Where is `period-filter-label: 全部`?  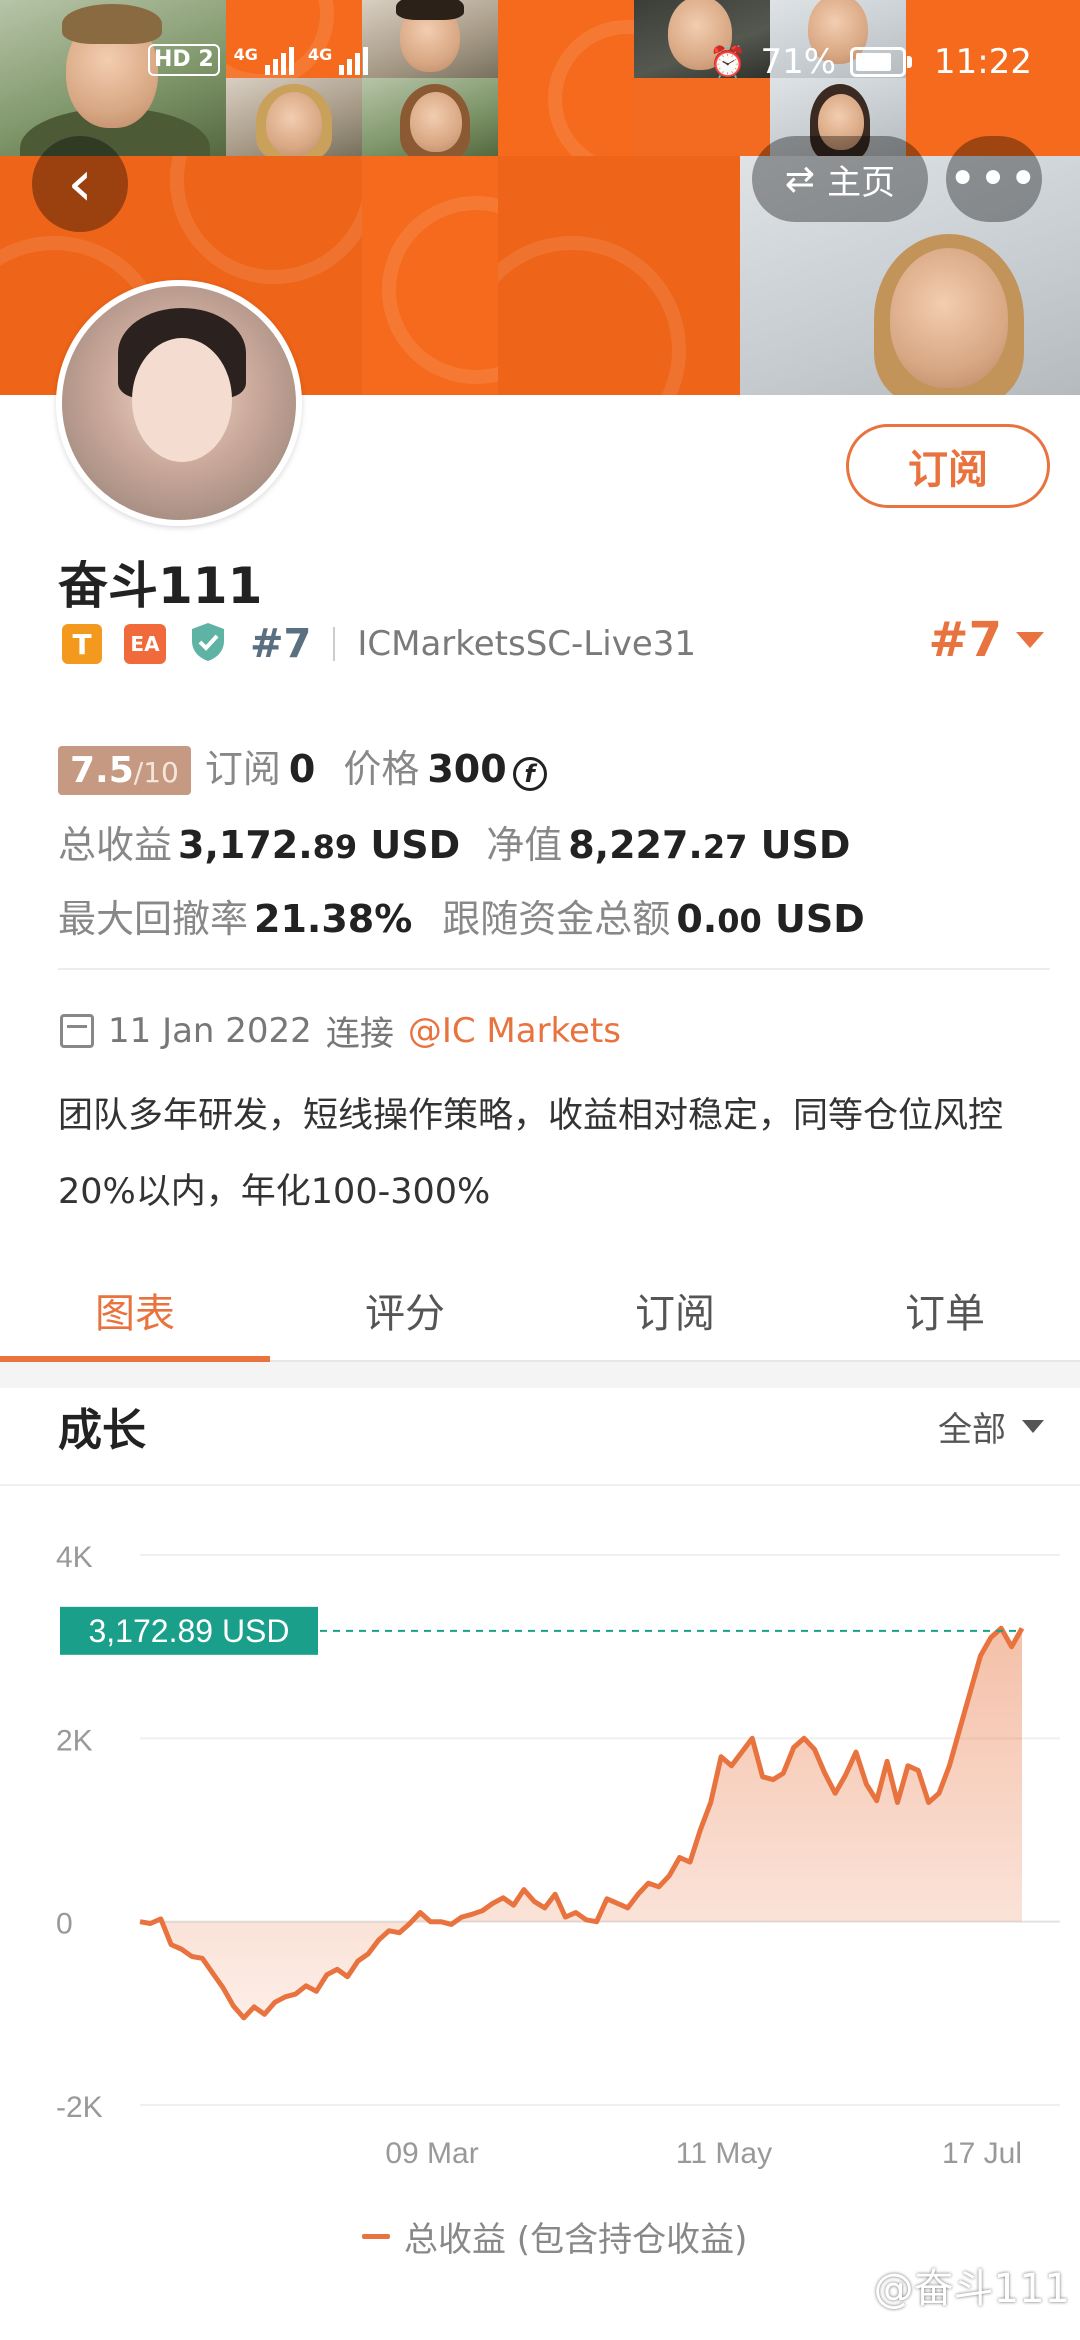 period-filter-label: 全部 is located at coordinates (972, 1430).